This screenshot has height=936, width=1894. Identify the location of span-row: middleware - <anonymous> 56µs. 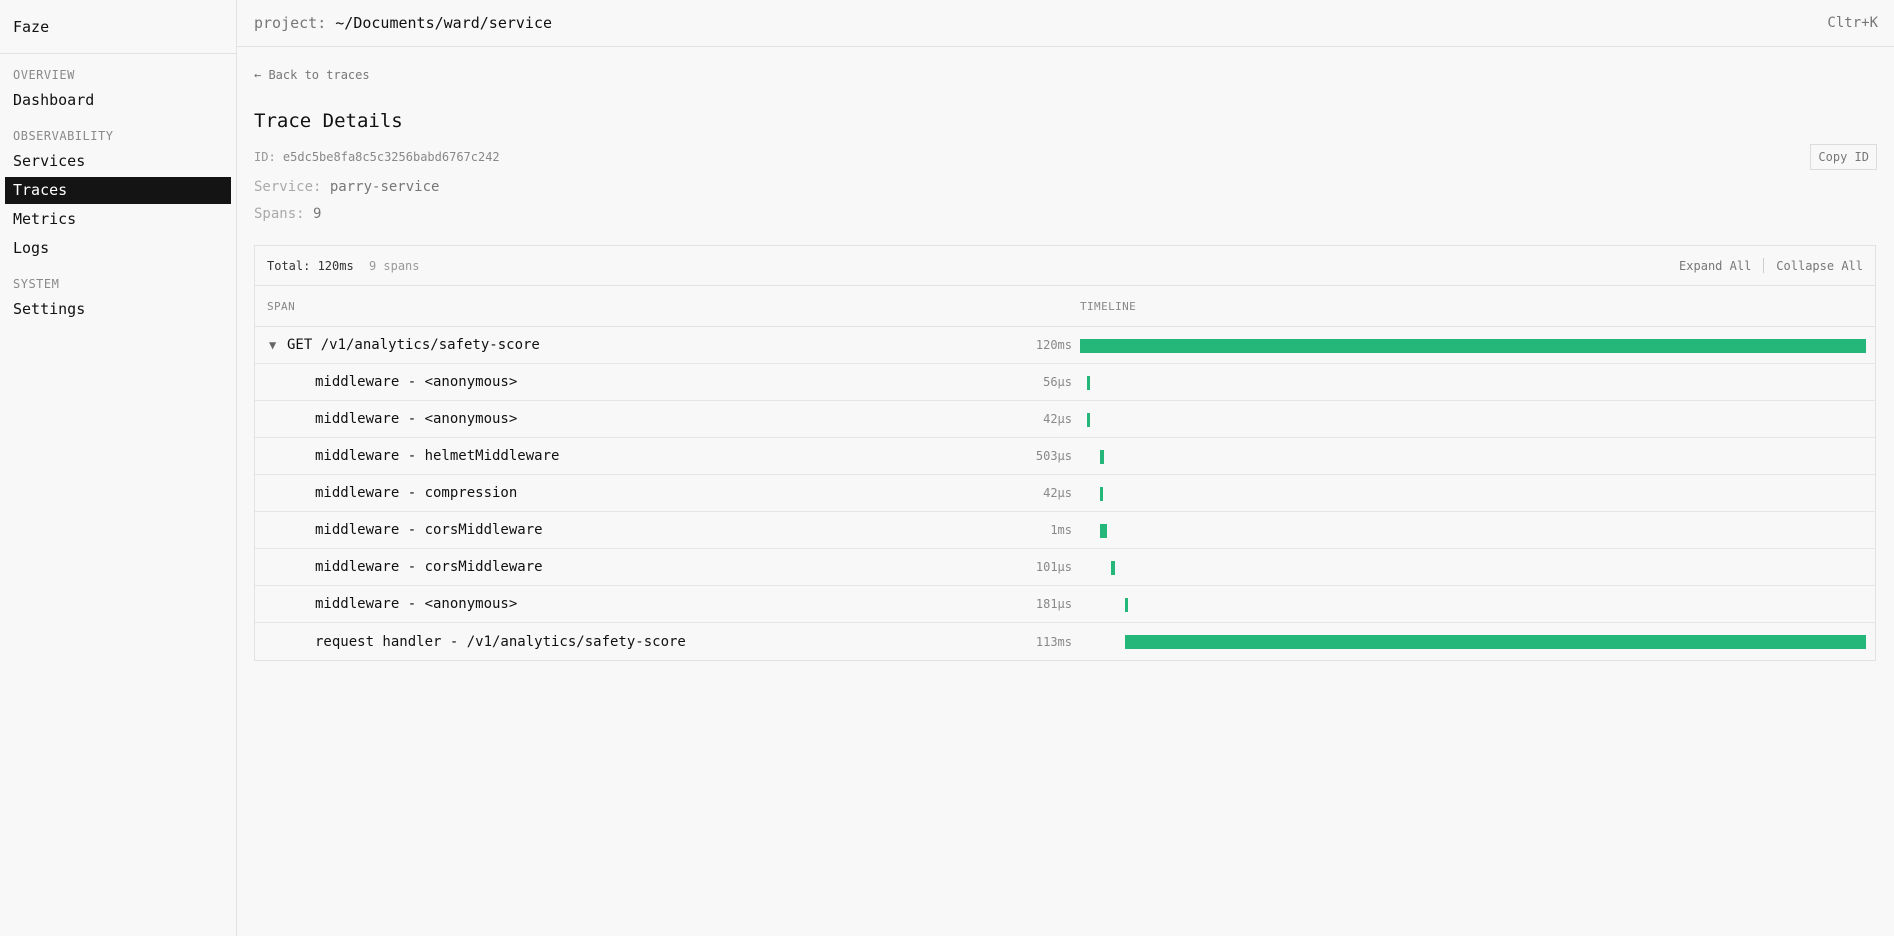
(1065, 382).